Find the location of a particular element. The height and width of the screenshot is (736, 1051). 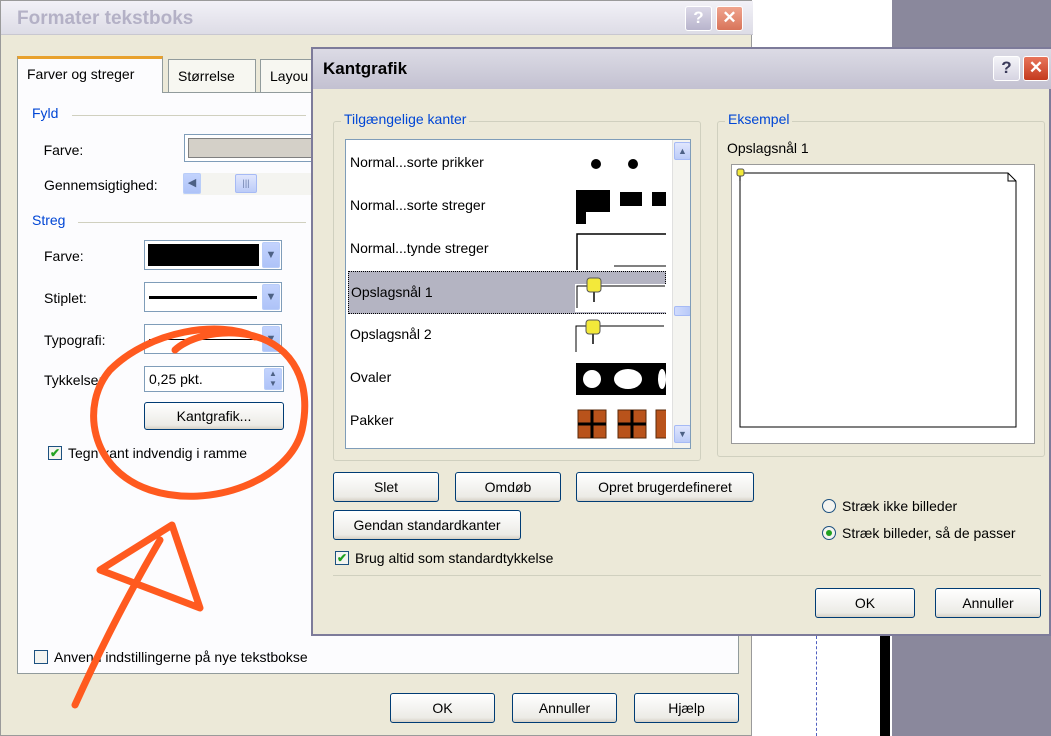

line-color-select: ▼ is located at coordinates (213, 255).